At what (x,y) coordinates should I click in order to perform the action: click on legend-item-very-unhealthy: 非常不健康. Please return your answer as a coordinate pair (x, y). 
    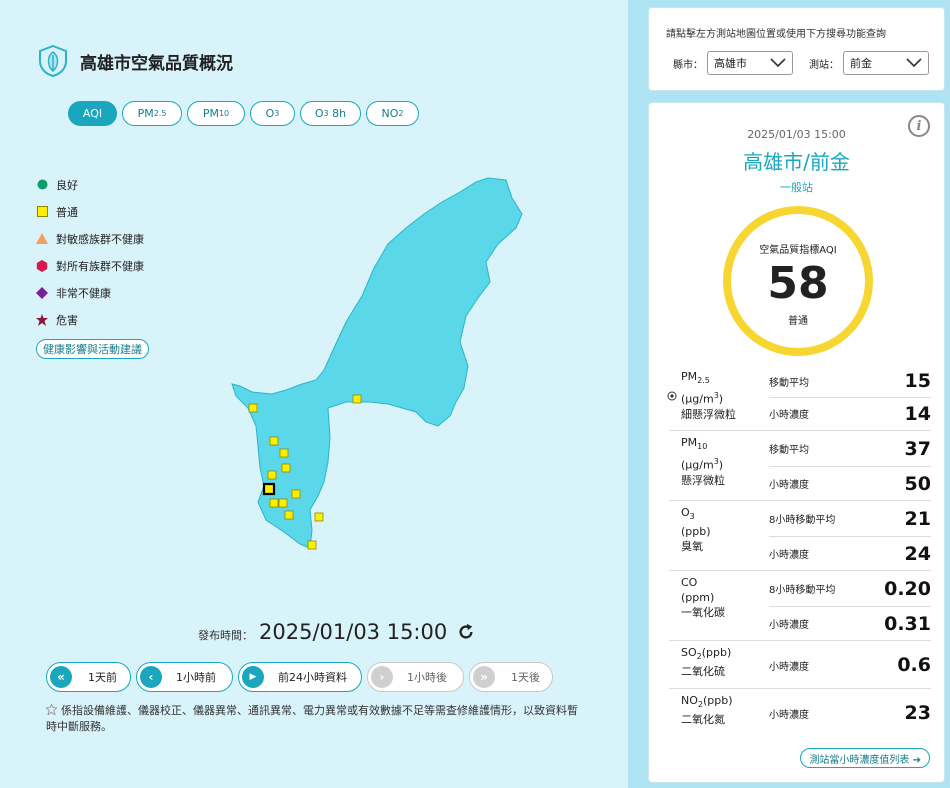
    Looking at the image, I should click on (92, 292).